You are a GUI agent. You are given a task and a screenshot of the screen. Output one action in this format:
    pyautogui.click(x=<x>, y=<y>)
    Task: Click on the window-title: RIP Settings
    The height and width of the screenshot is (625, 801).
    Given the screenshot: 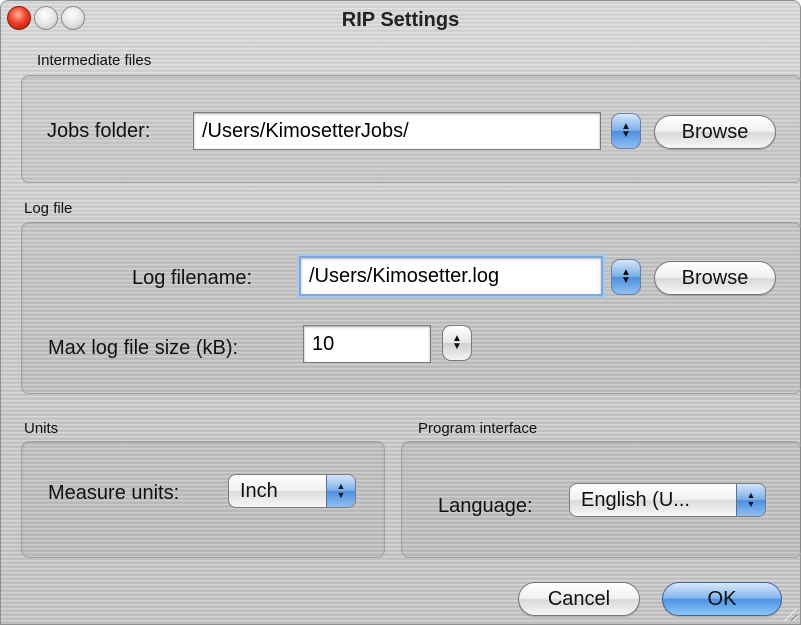 What is the action you would take?
    pyautogui.click(x=400, y=20)
    